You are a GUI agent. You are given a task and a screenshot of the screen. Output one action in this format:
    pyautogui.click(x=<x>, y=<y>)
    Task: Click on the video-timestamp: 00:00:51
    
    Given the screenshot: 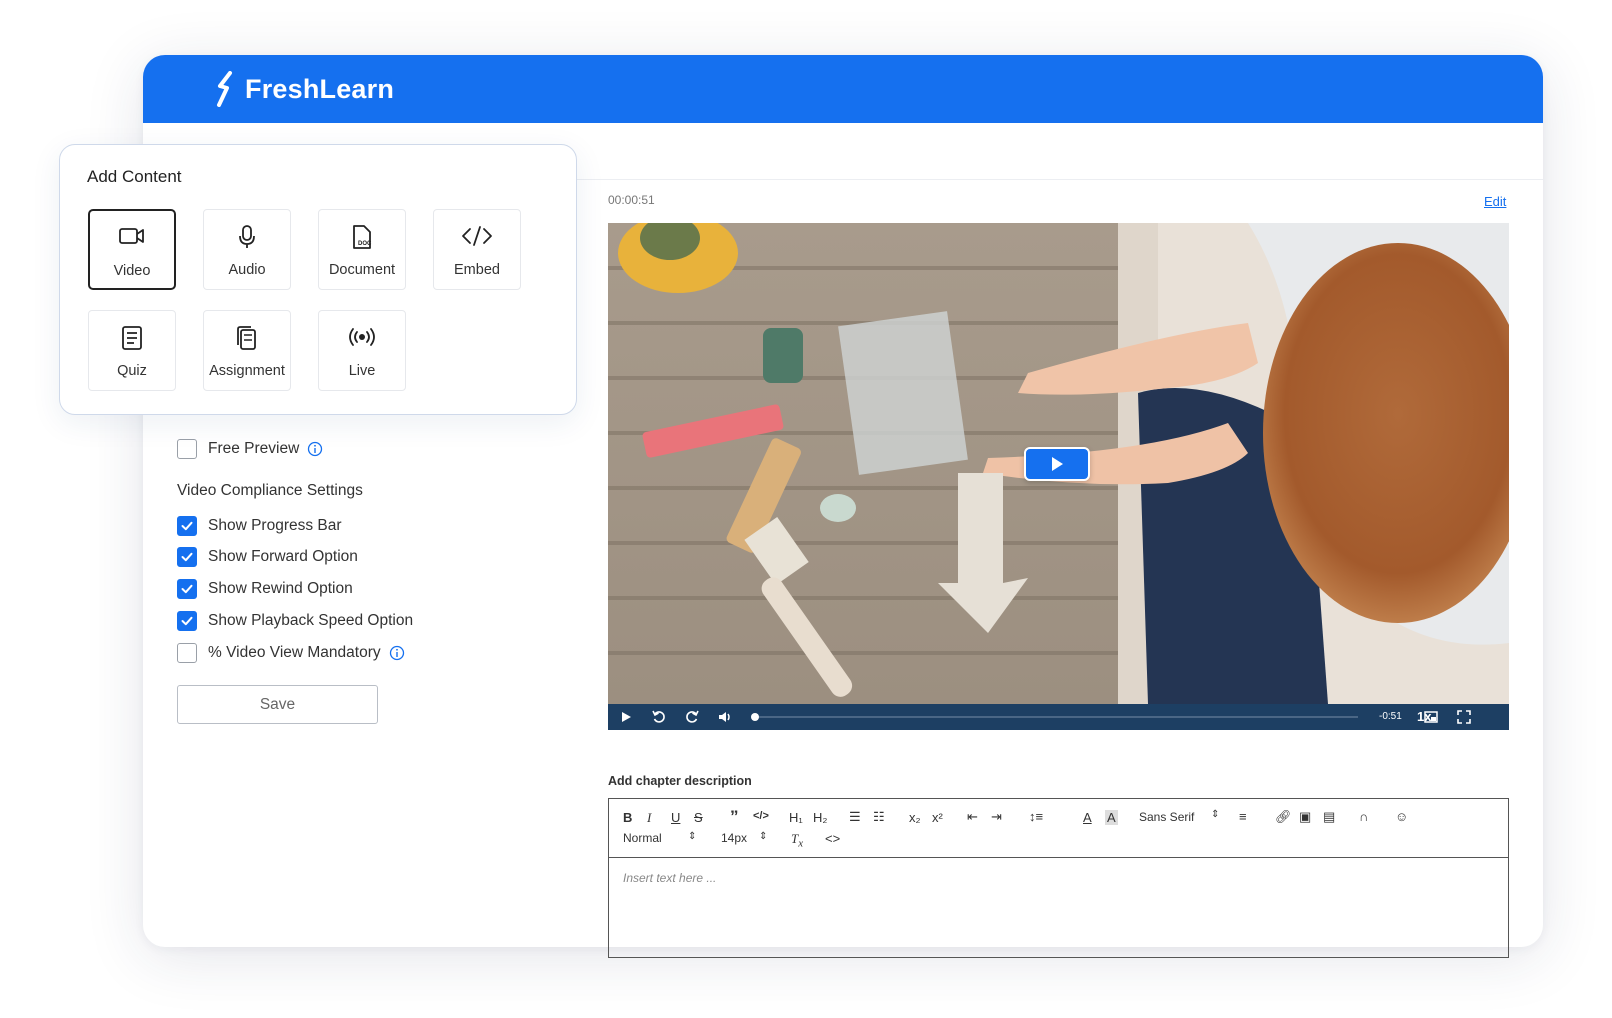 What is the action you would take?
    pyautogui.click(x=631, y=200)
    